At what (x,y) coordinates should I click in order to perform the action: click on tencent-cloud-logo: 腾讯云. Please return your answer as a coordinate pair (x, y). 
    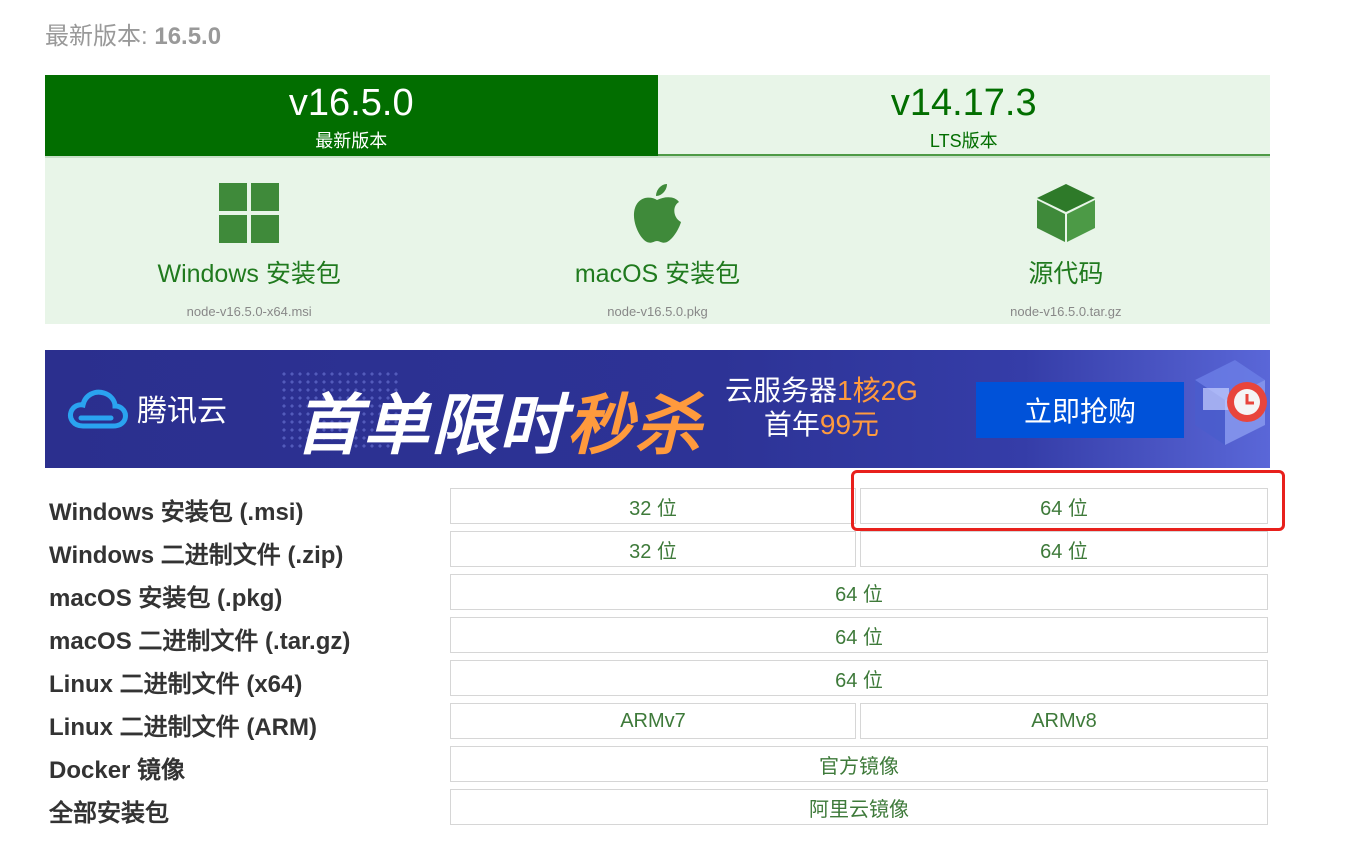
    Looking at the image, I should click on (147, 408).